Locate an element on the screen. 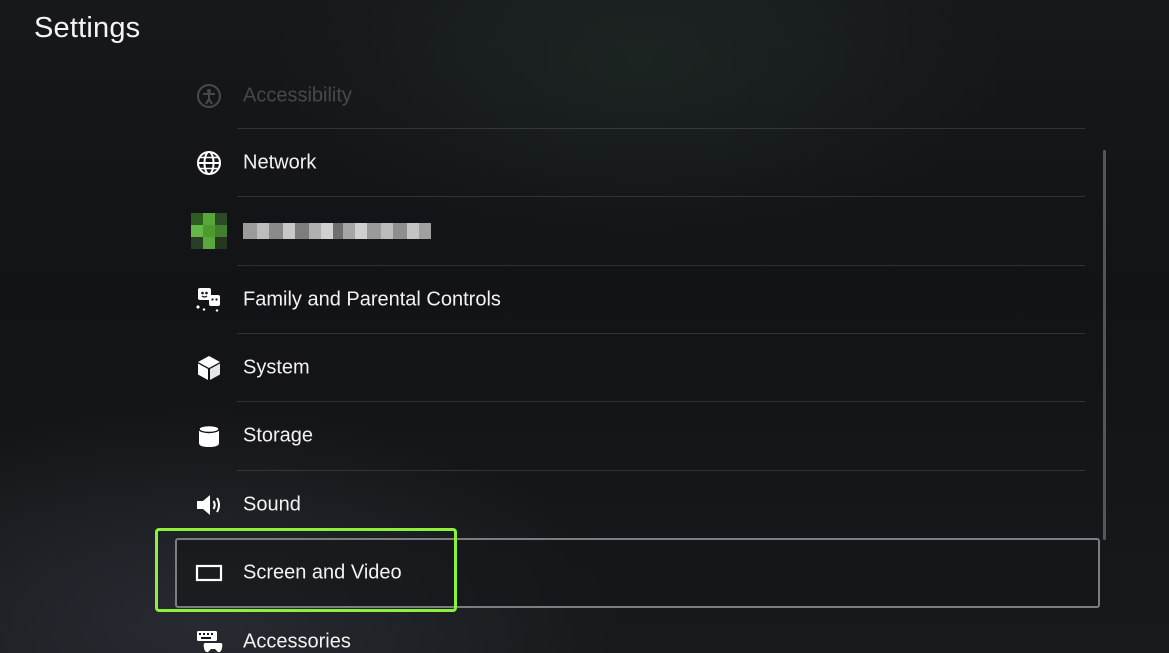 This screenshot has height=653, width=1169. accessibility-icon is located at coordinates (209, 96).